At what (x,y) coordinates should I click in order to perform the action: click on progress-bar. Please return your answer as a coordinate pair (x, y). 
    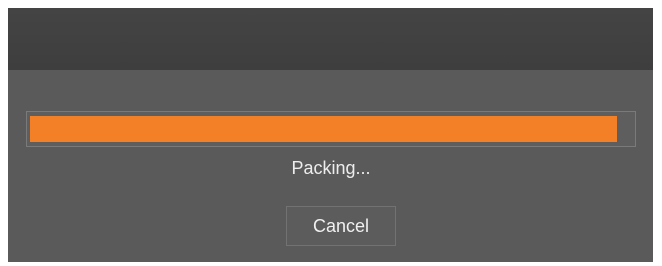
    Looking at the image, I should click on (331, 129).